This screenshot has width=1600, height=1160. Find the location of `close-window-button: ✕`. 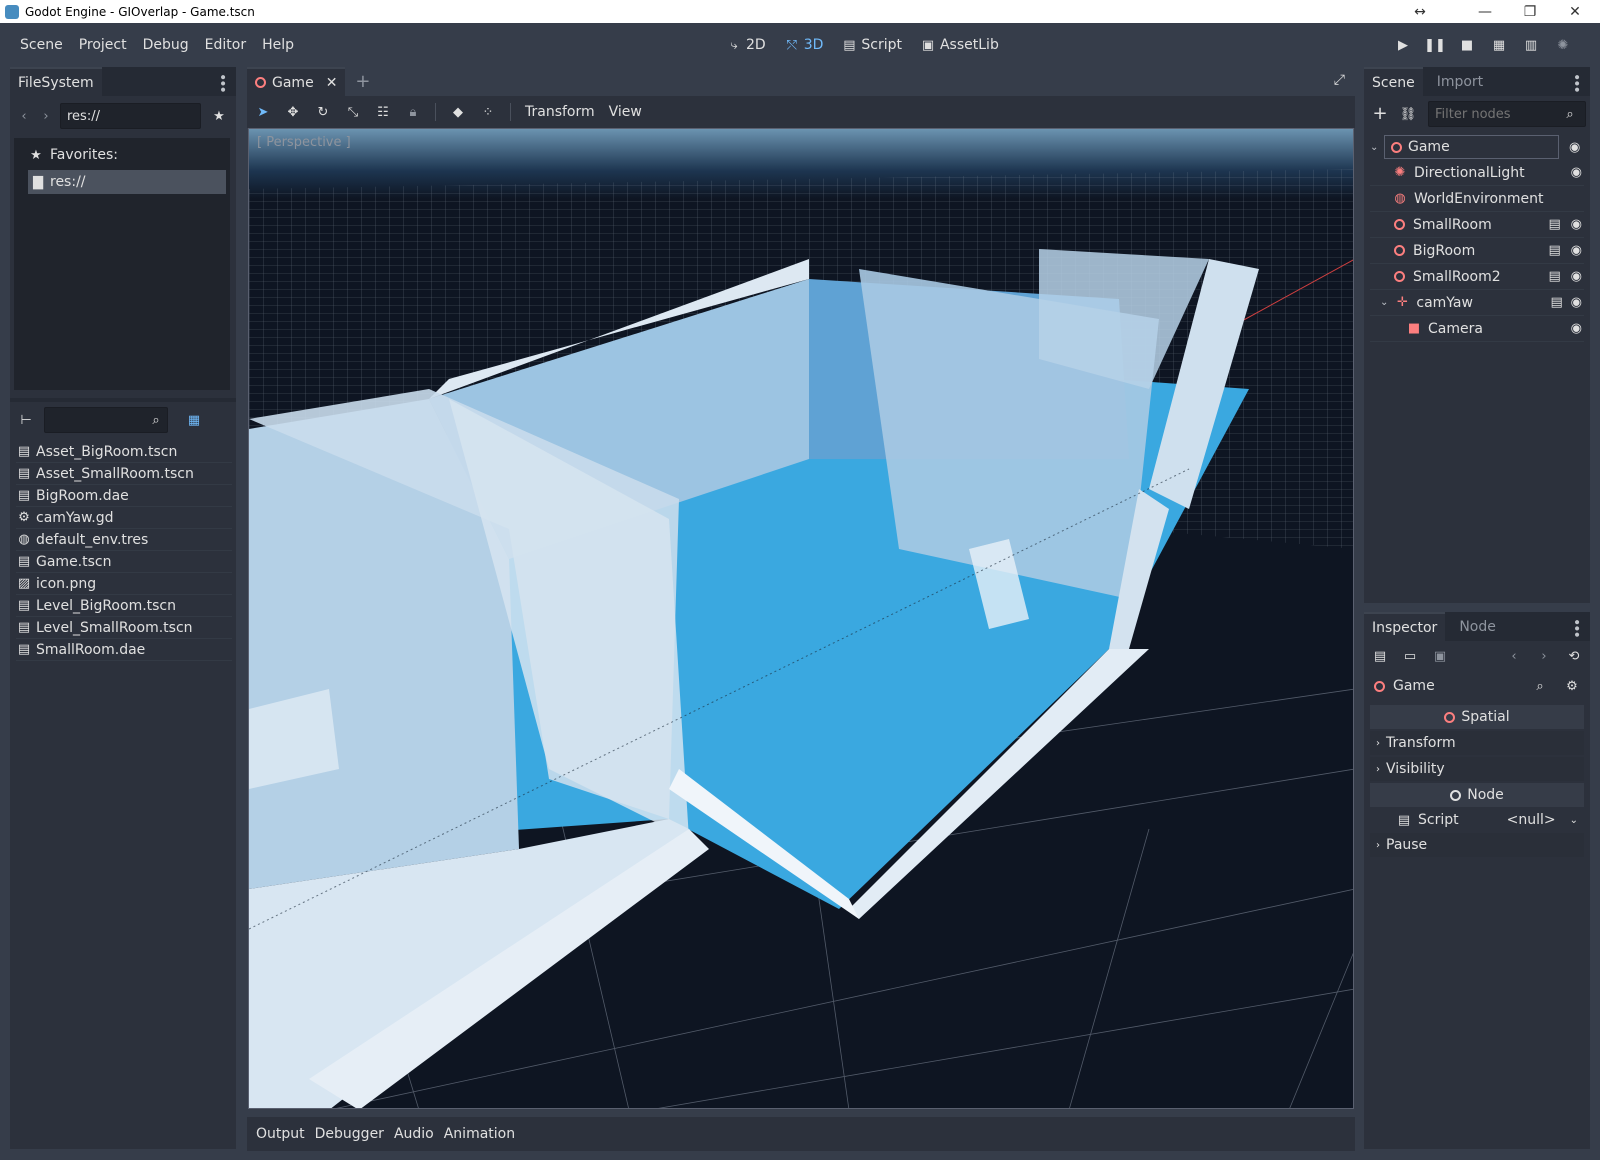

close-window-button: ✕ is located at coordinates (1575, 11).